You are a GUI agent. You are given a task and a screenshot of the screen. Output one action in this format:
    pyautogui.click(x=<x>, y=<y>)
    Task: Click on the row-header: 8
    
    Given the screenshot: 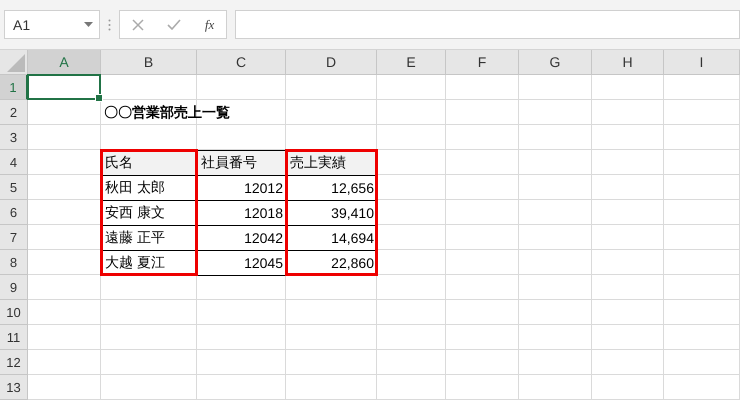 What is the action you would take?
    pyautogui.click(x=14, y=262)
    